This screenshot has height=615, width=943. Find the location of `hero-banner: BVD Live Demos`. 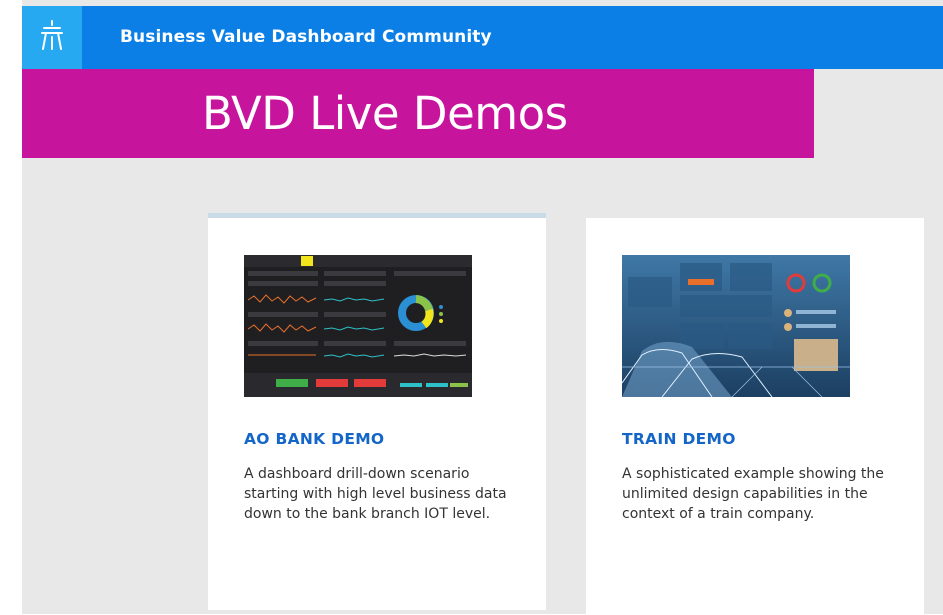

hero-banner: BVD Live Demos is located at coordinates (418, 113).